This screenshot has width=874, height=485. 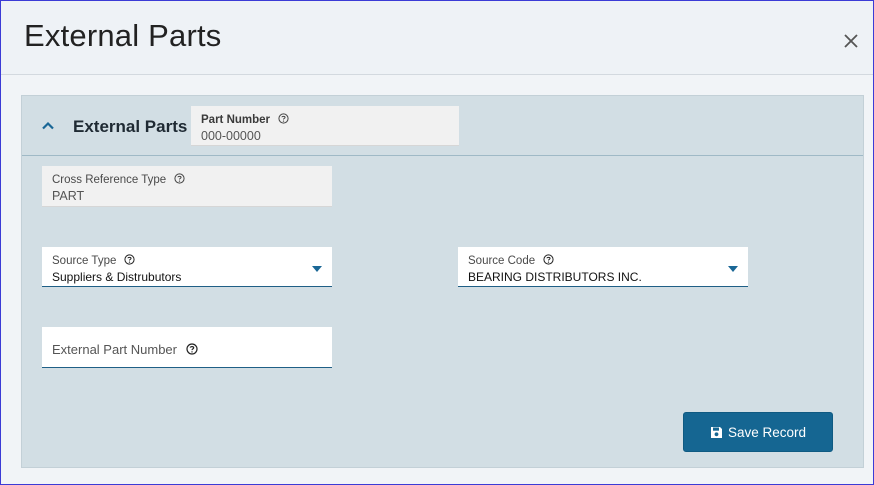 I want to click on source-type-label: Source Type, so click(x=84, y=261).